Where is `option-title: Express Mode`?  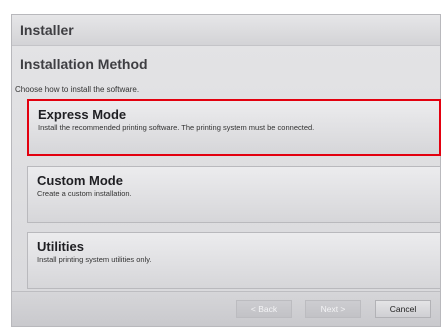 option-title: Express Mode is located at coordinates (82, 114).